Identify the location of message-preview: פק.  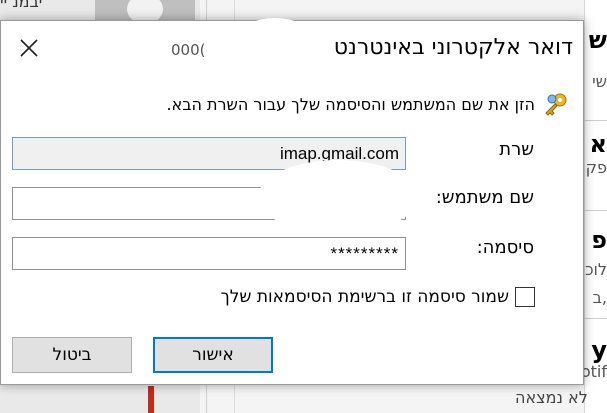
(596, 167).